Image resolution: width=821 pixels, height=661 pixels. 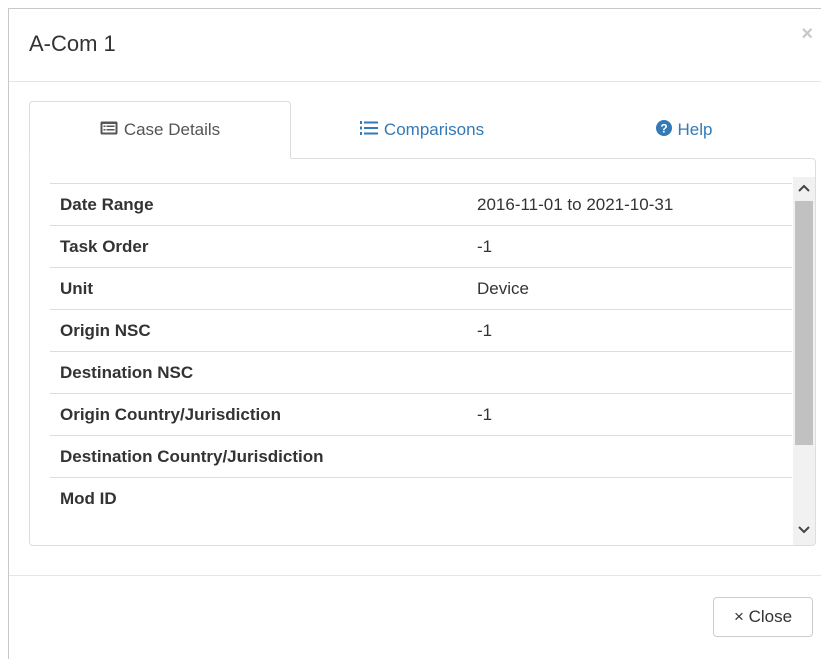 I want to click on scroll-up-icon, so click(x=804, y=188).